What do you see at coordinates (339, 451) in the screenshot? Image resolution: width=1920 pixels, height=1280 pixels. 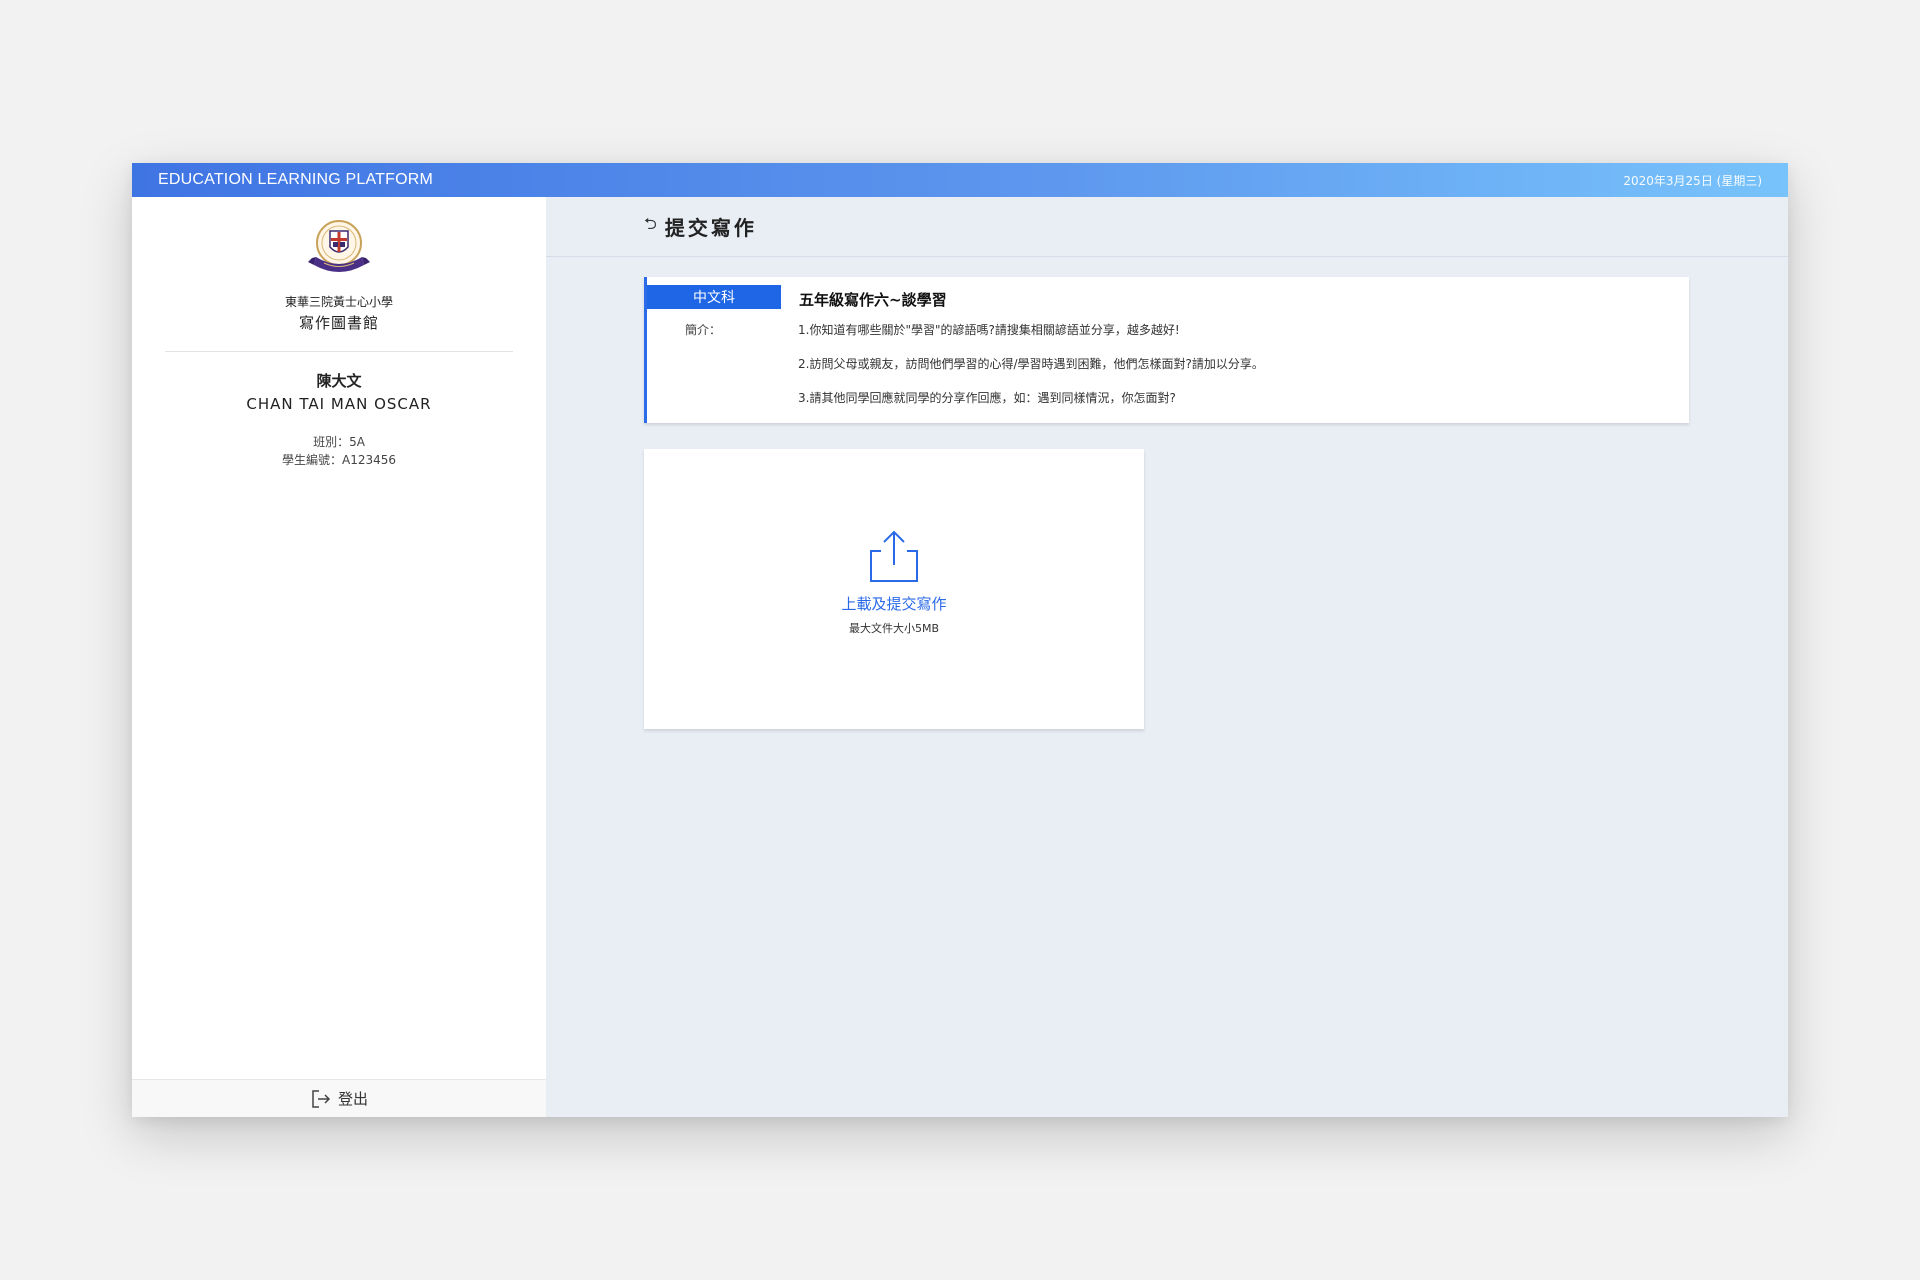 I see `student-info: 班別：5A 學生編號：A123456` at bounding box center [339, 451].